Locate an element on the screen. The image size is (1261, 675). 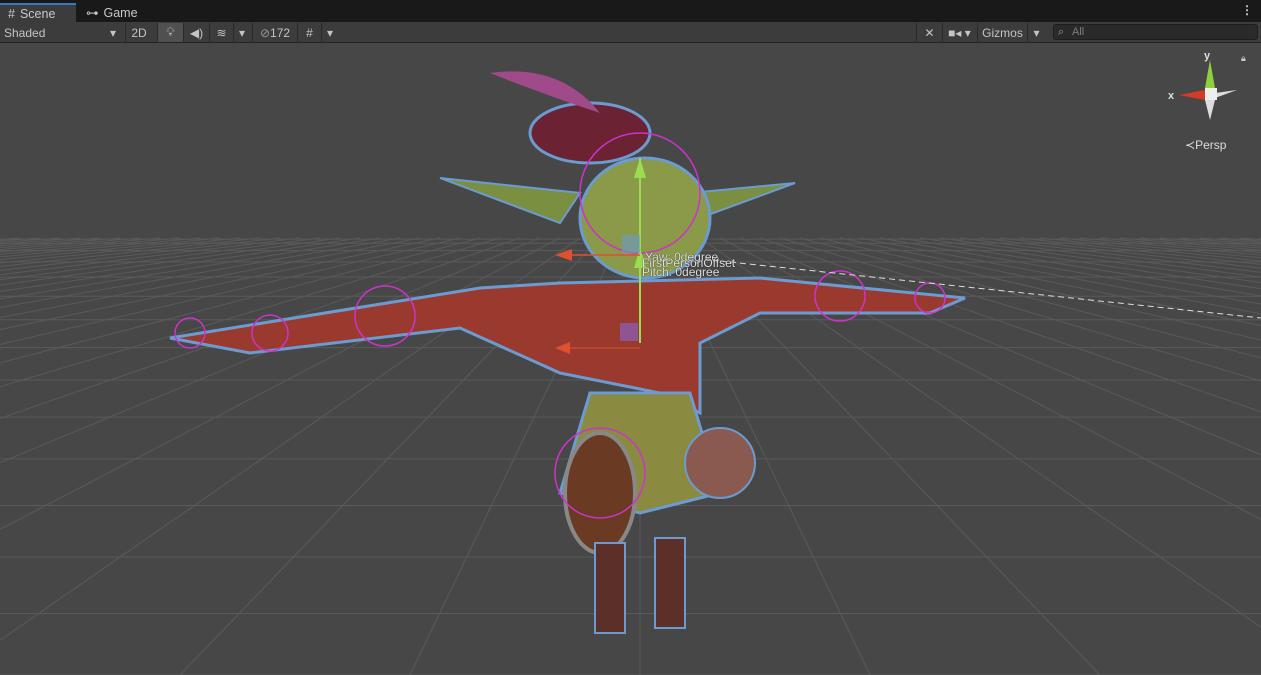
more-options-icon: ⋮ is located at coordinates (1247, 10).